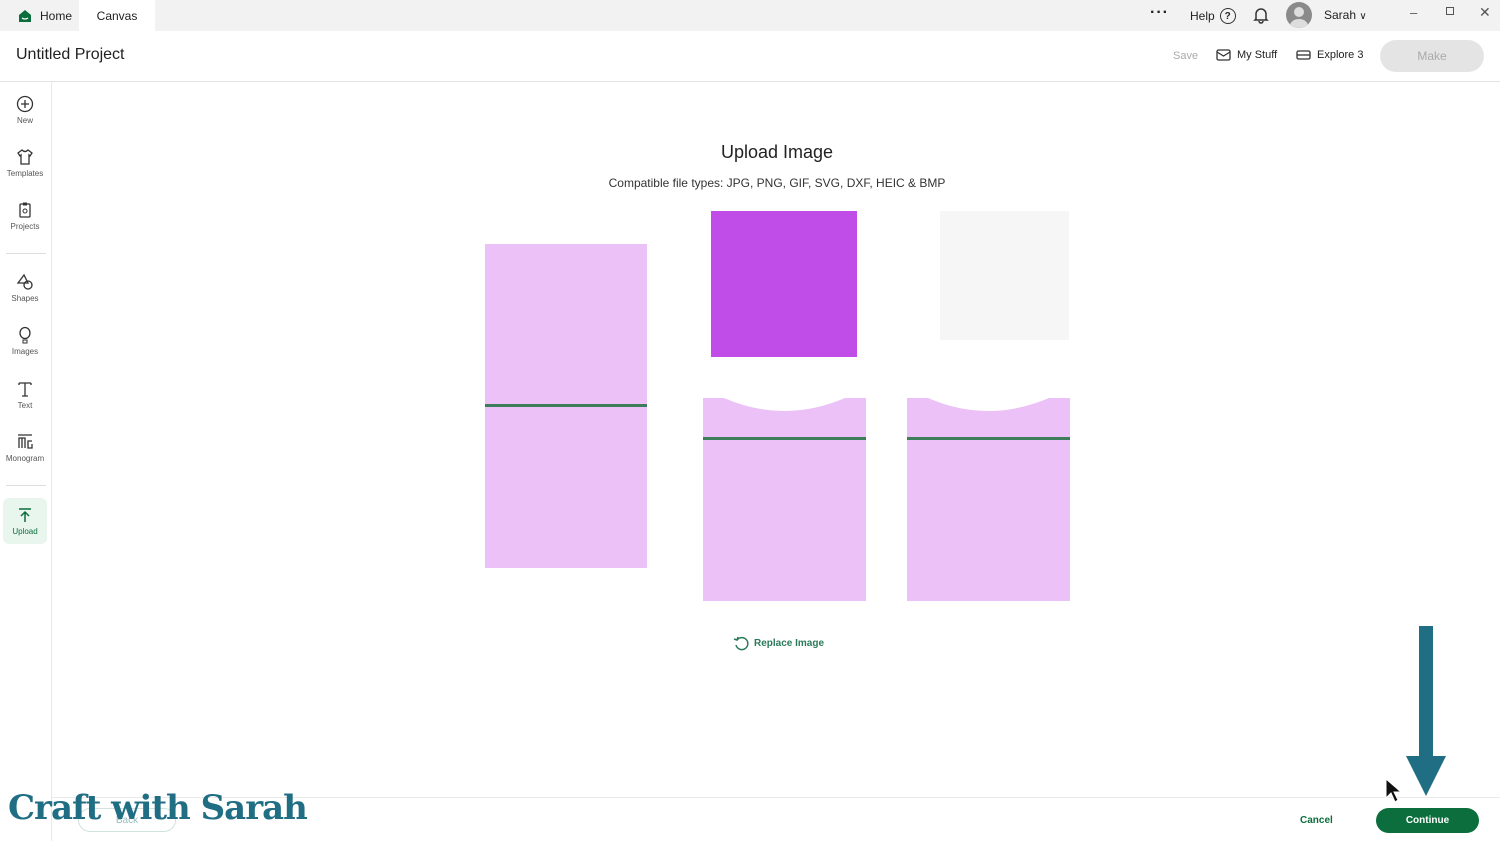 Image resolution: width=1500 pixels, height=841 pixels. Describe the element at coordinates (1299, 15) in the screenshot. I see `avatar` at that location.